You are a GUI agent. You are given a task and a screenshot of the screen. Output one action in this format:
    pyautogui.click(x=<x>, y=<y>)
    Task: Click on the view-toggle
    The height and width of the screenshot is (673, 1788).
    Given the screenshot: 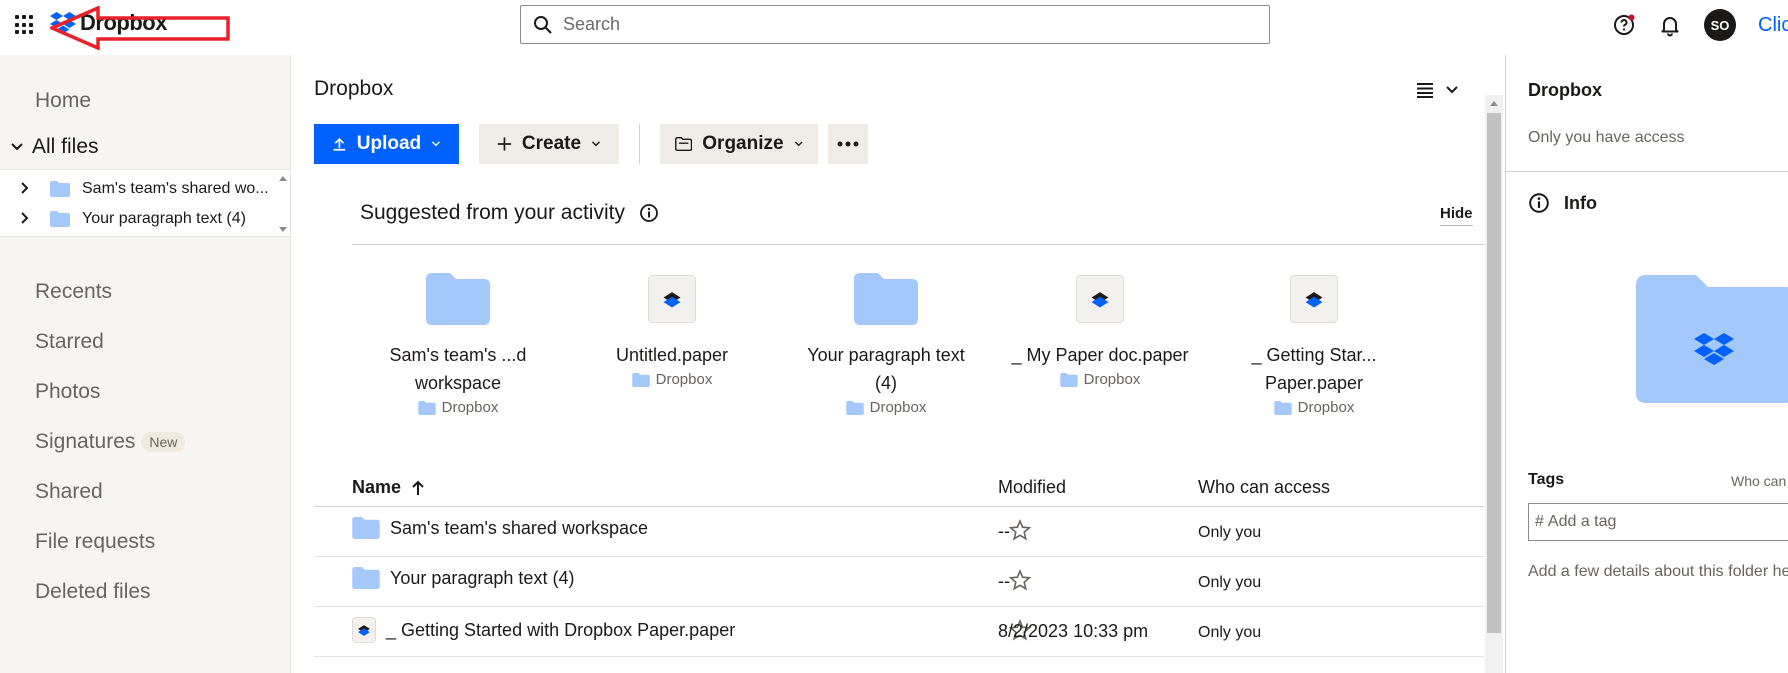 What is the action you would take?
    pyautogui.click(x=1437, y=90)
    